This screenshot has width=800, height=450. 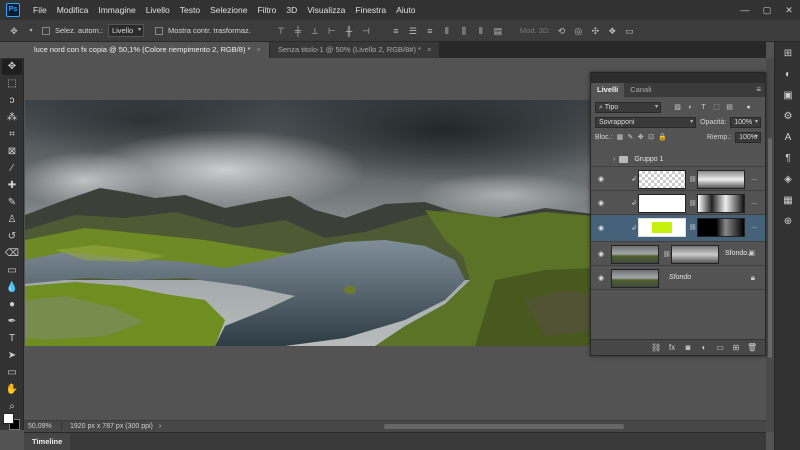 I want to click on lock-icon: 🔒︎, so click(x=753, y=278).